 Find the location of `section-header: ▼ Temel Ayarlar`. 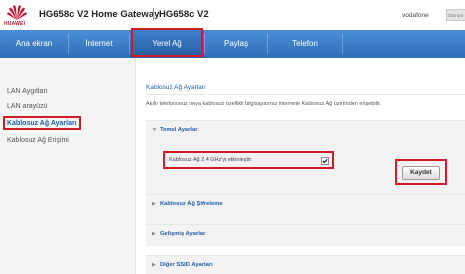

section-header: ▼ Temel Ayarlar is located at coordinates (174, 130).